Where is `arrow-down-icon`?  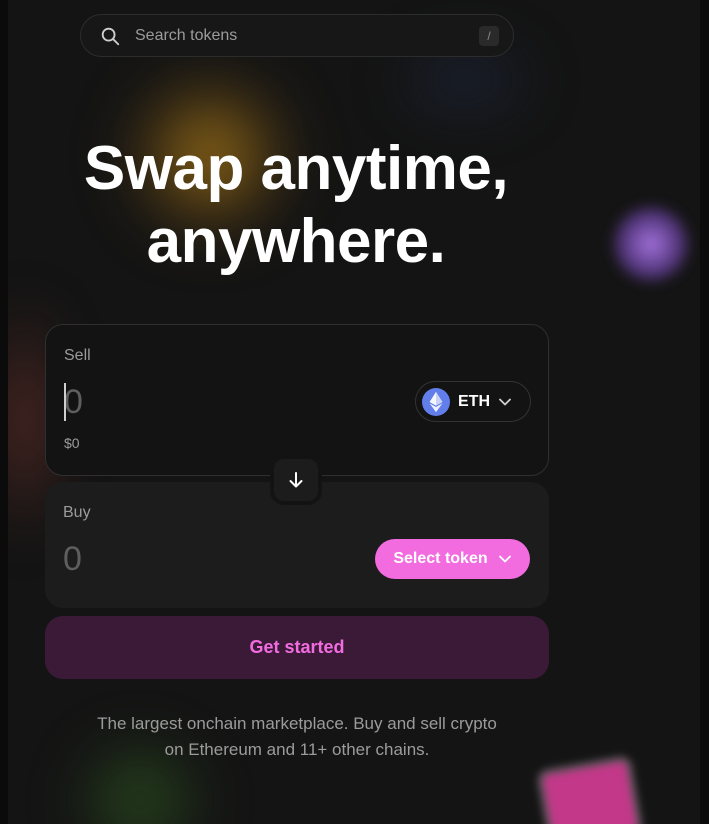 arrow-down-icon is located at coordinates (296, 480).